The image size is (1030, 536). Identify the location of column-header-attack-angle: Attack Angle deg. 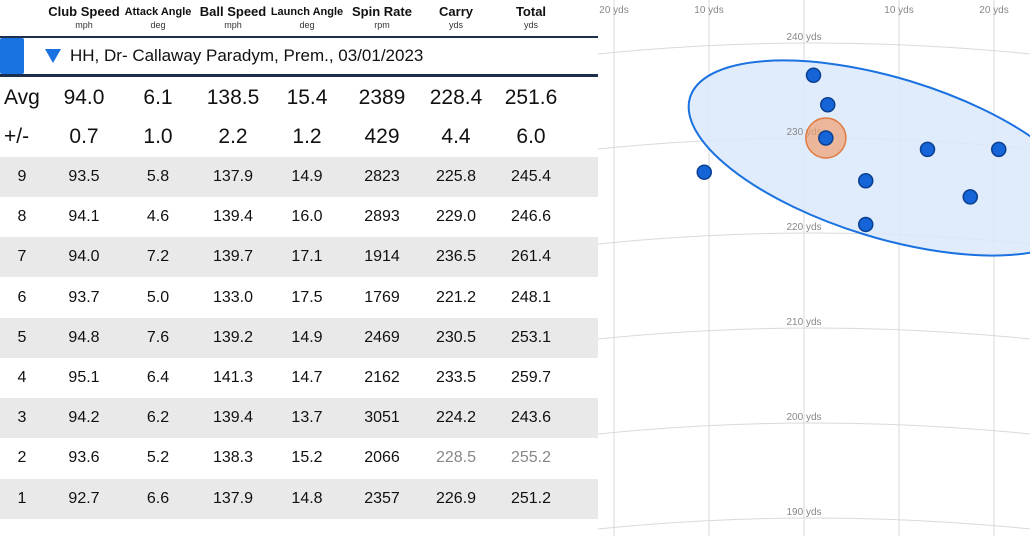
(158, 17).